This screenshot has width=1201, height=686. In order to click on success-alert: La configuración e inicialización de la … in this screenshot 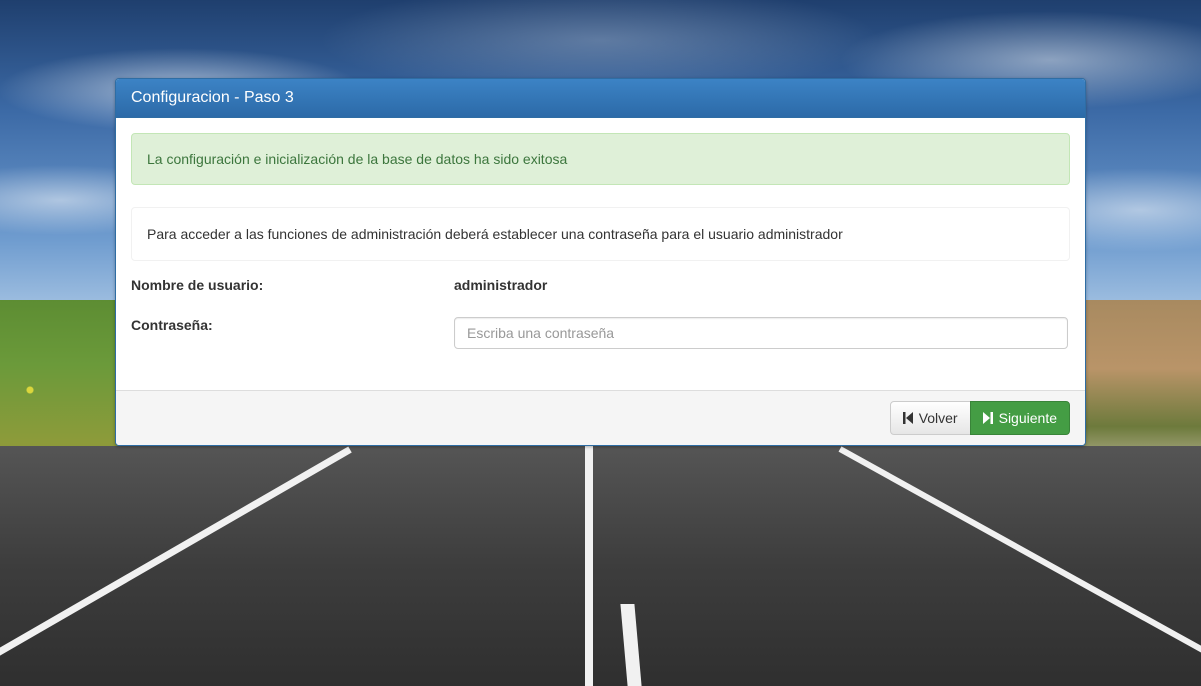, I will do `click(600, 159)`.